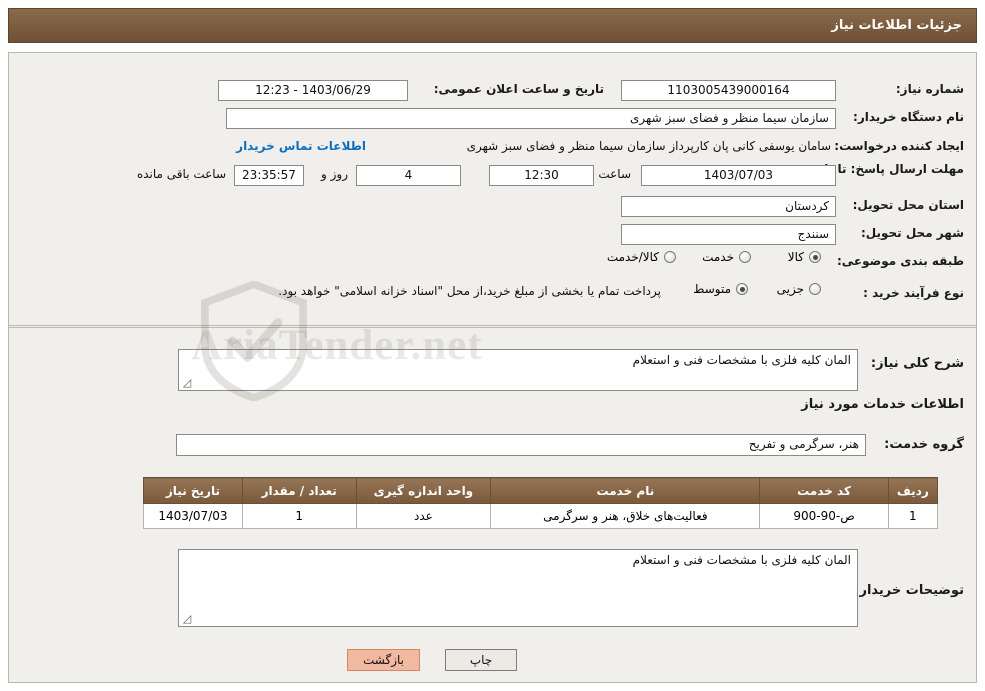  Describe the element at coordinates (899, 146) in the screenshot. I see `requester-label: ایجاد کننده درخواست:` at that location.